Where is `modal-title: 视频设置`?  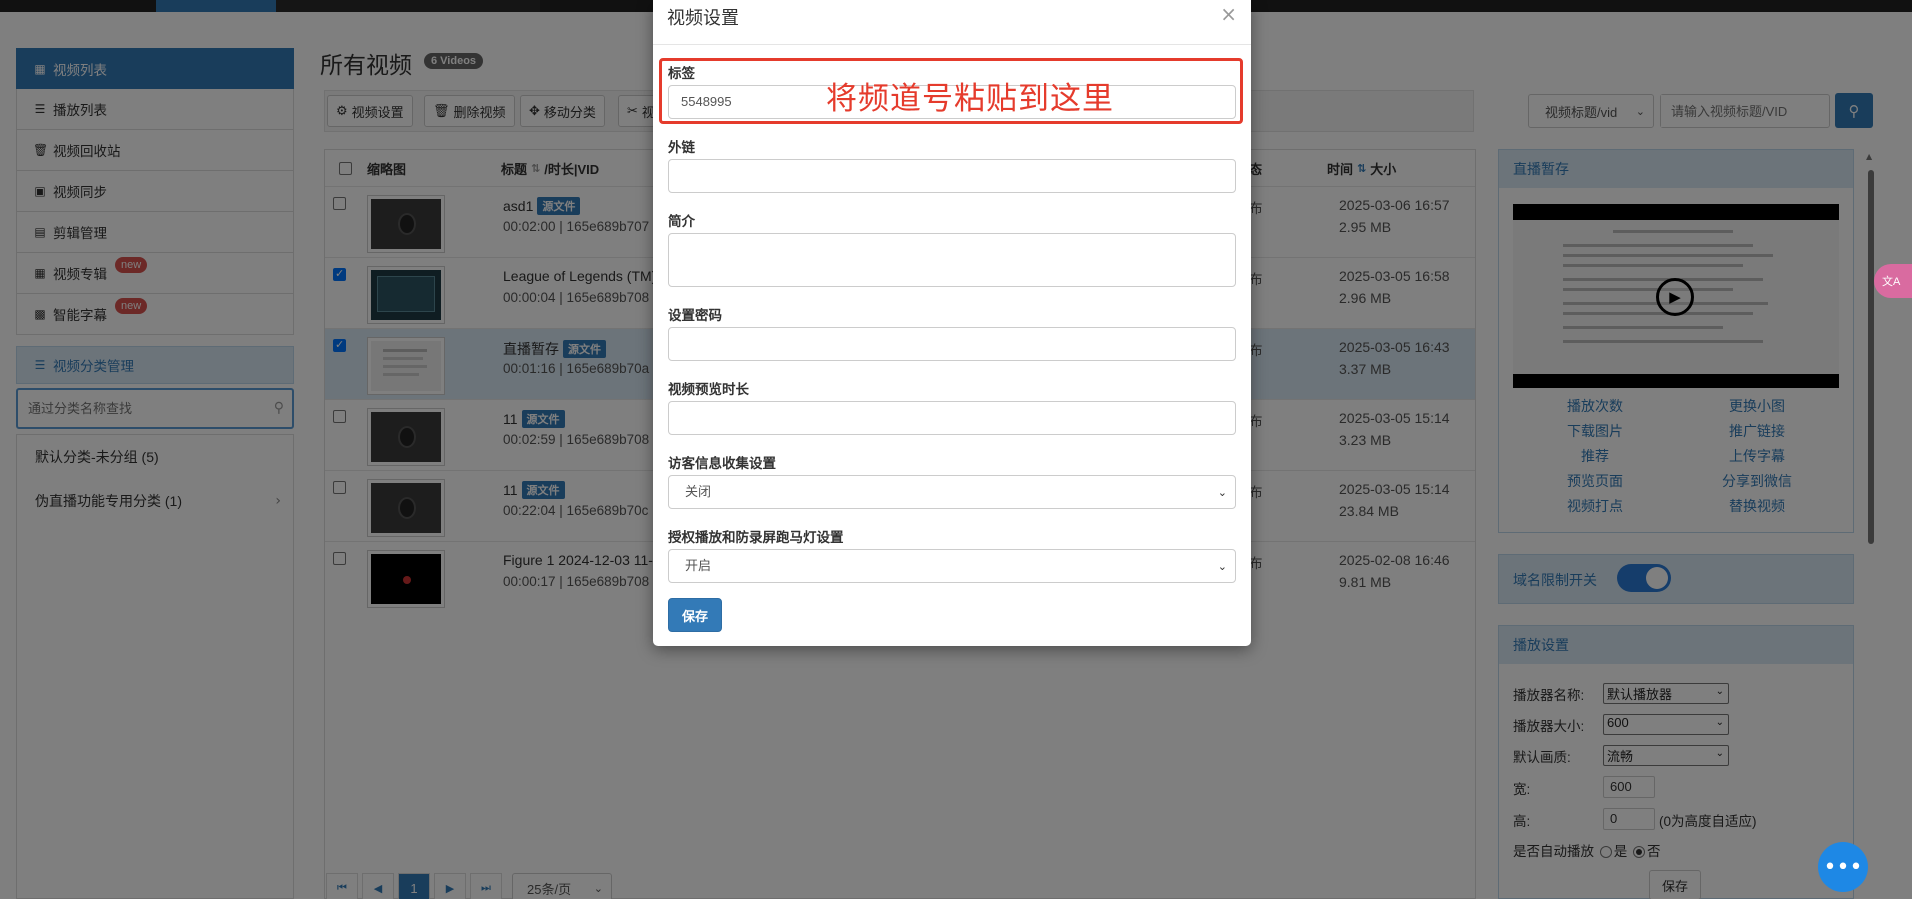 modal-title: 视频设置 is located at coordinates (703, 18).